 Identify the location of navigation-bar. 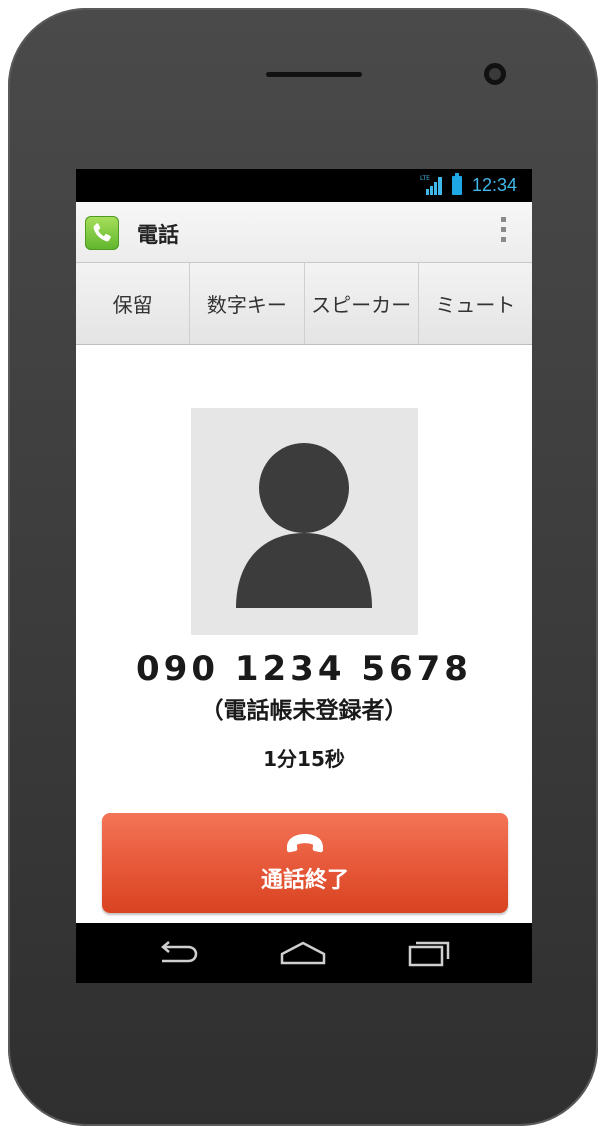
(304, 953).